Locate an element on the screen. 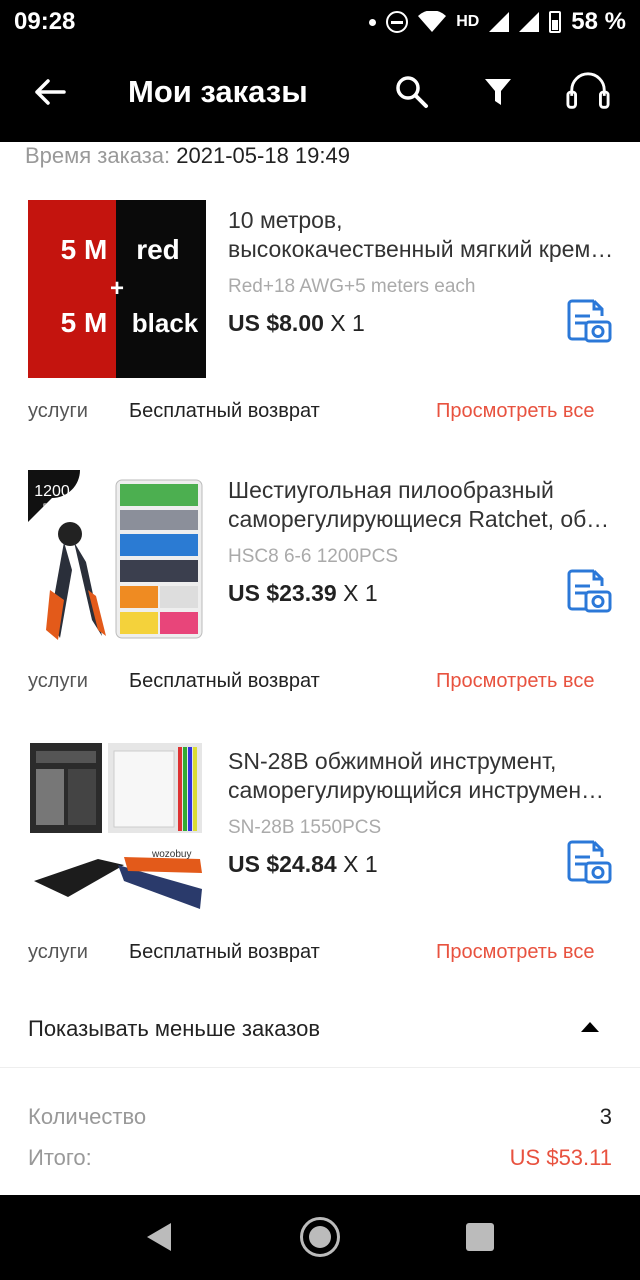 This screenshot has width=640, height=1280. brand-label: wozobuy is located at coordinates (171, 854).